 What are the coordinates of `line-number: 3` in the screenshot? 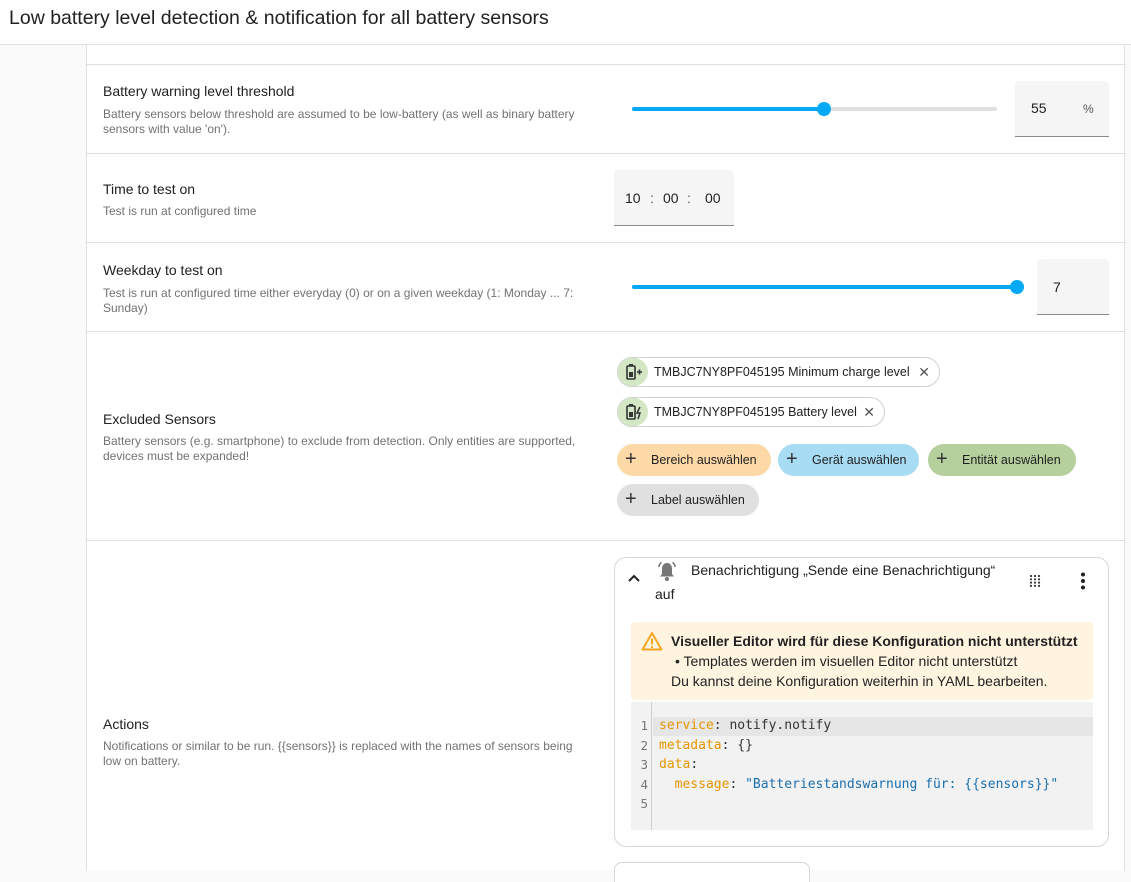 It's located at (644, 765).